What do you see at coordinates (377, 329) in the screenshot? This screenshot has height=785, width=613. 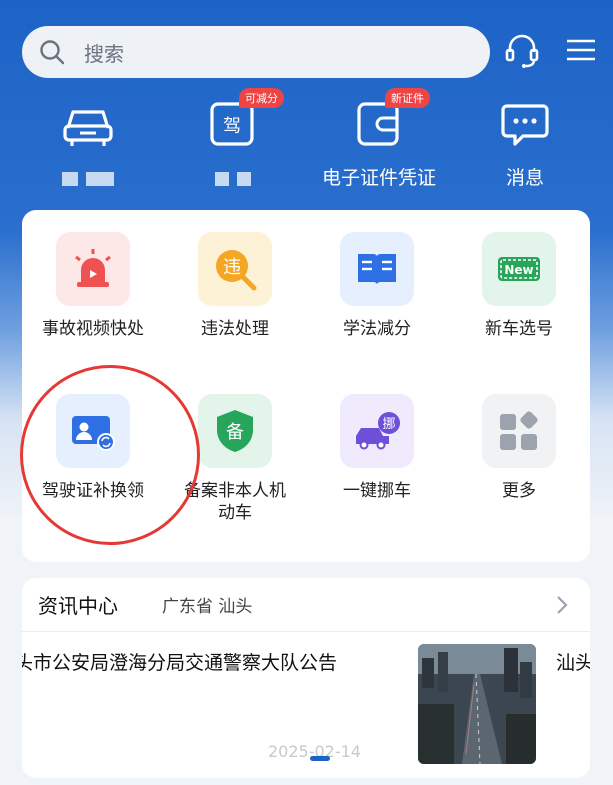 I see `service-label: 学法减分` at bounding box center [377, 329].